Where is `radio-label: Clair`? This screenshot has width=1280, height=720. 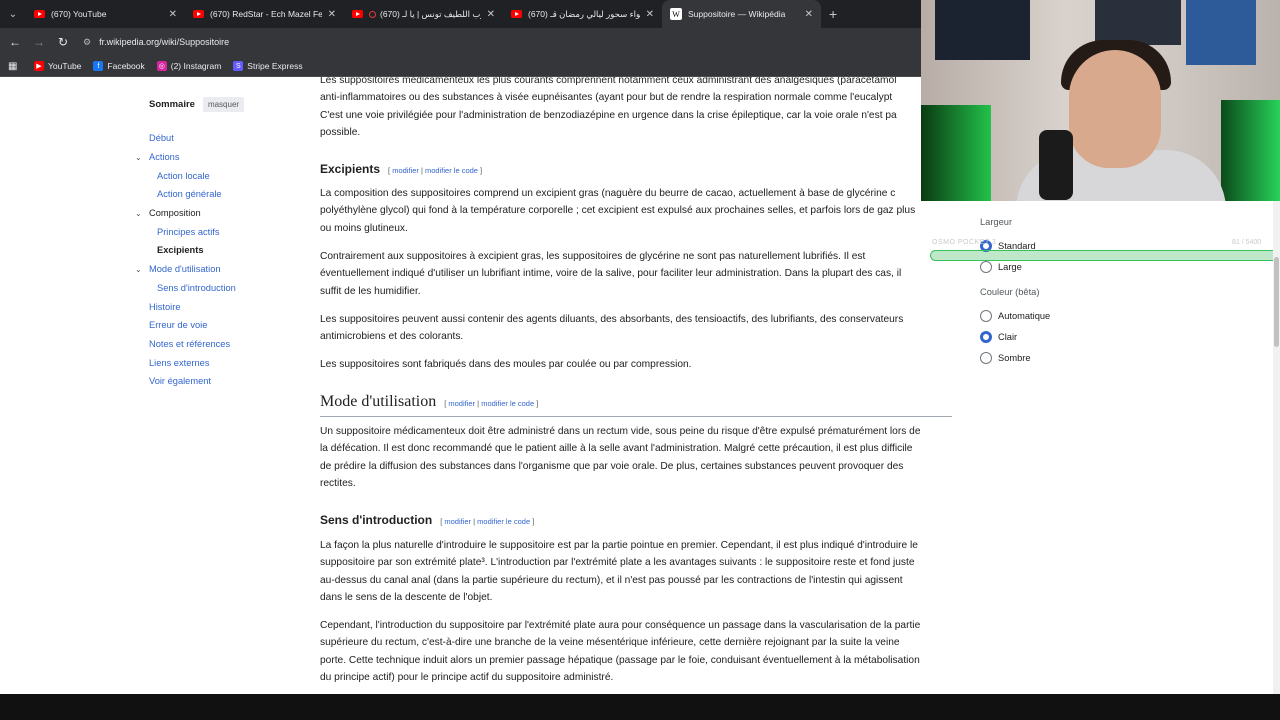 radio-label: Clair is located at coordinates (1008, 336).